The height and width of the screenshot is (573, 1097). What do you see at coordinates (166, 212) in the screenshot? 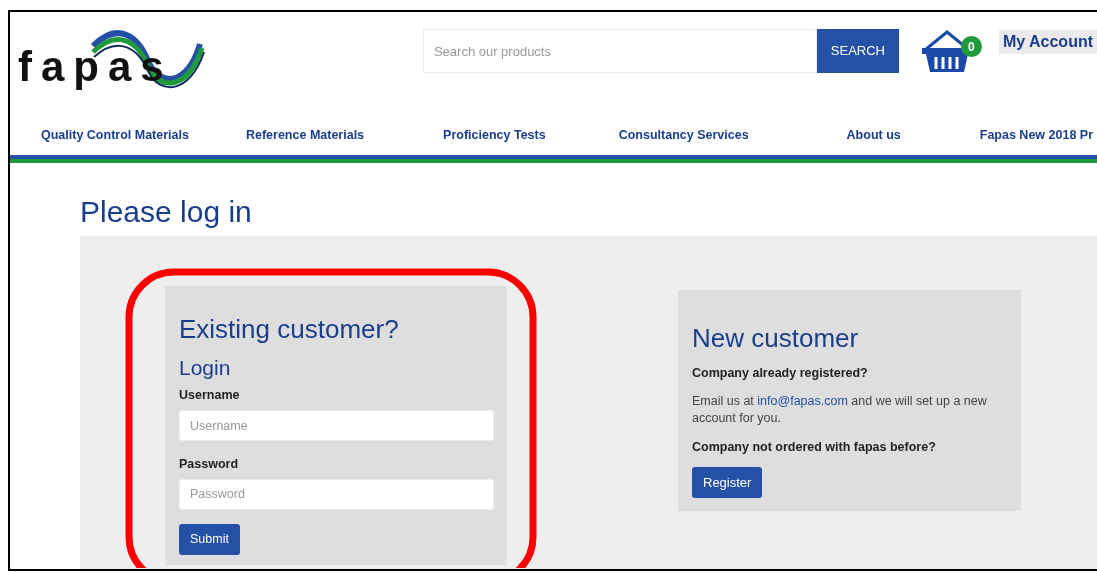
I see `page-title: Please log in` at bounding box center [166, 212].